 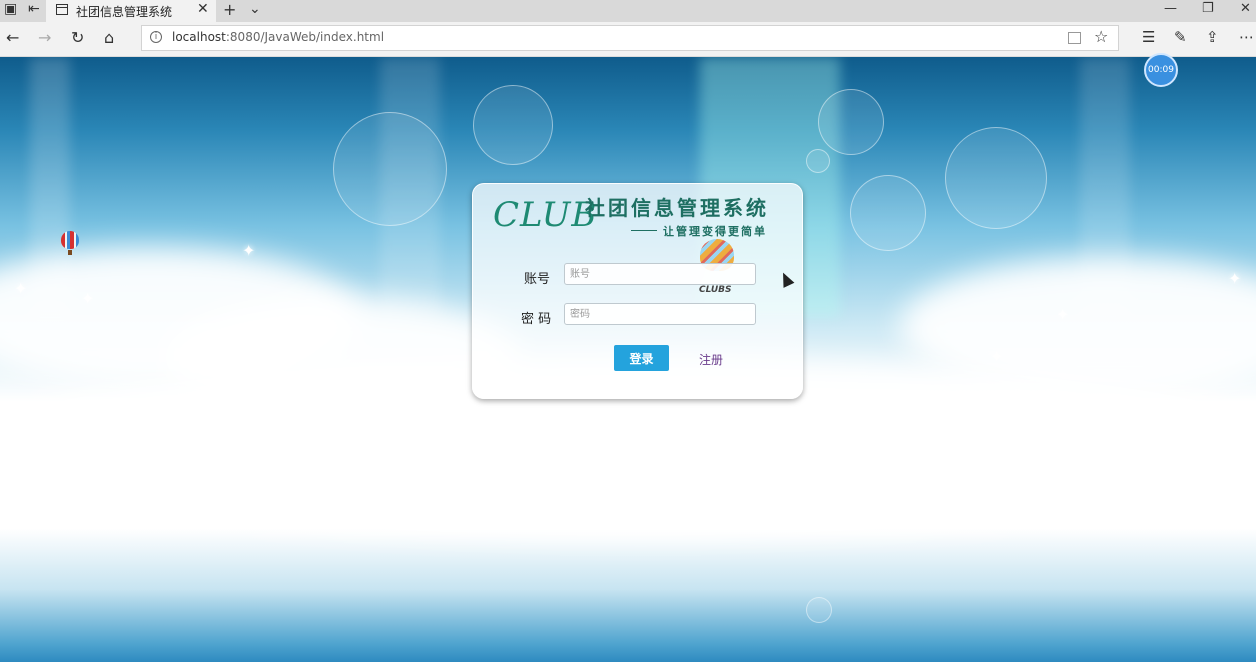 I want to click on refresh-icon: ↻, so click(x=77, y=37).